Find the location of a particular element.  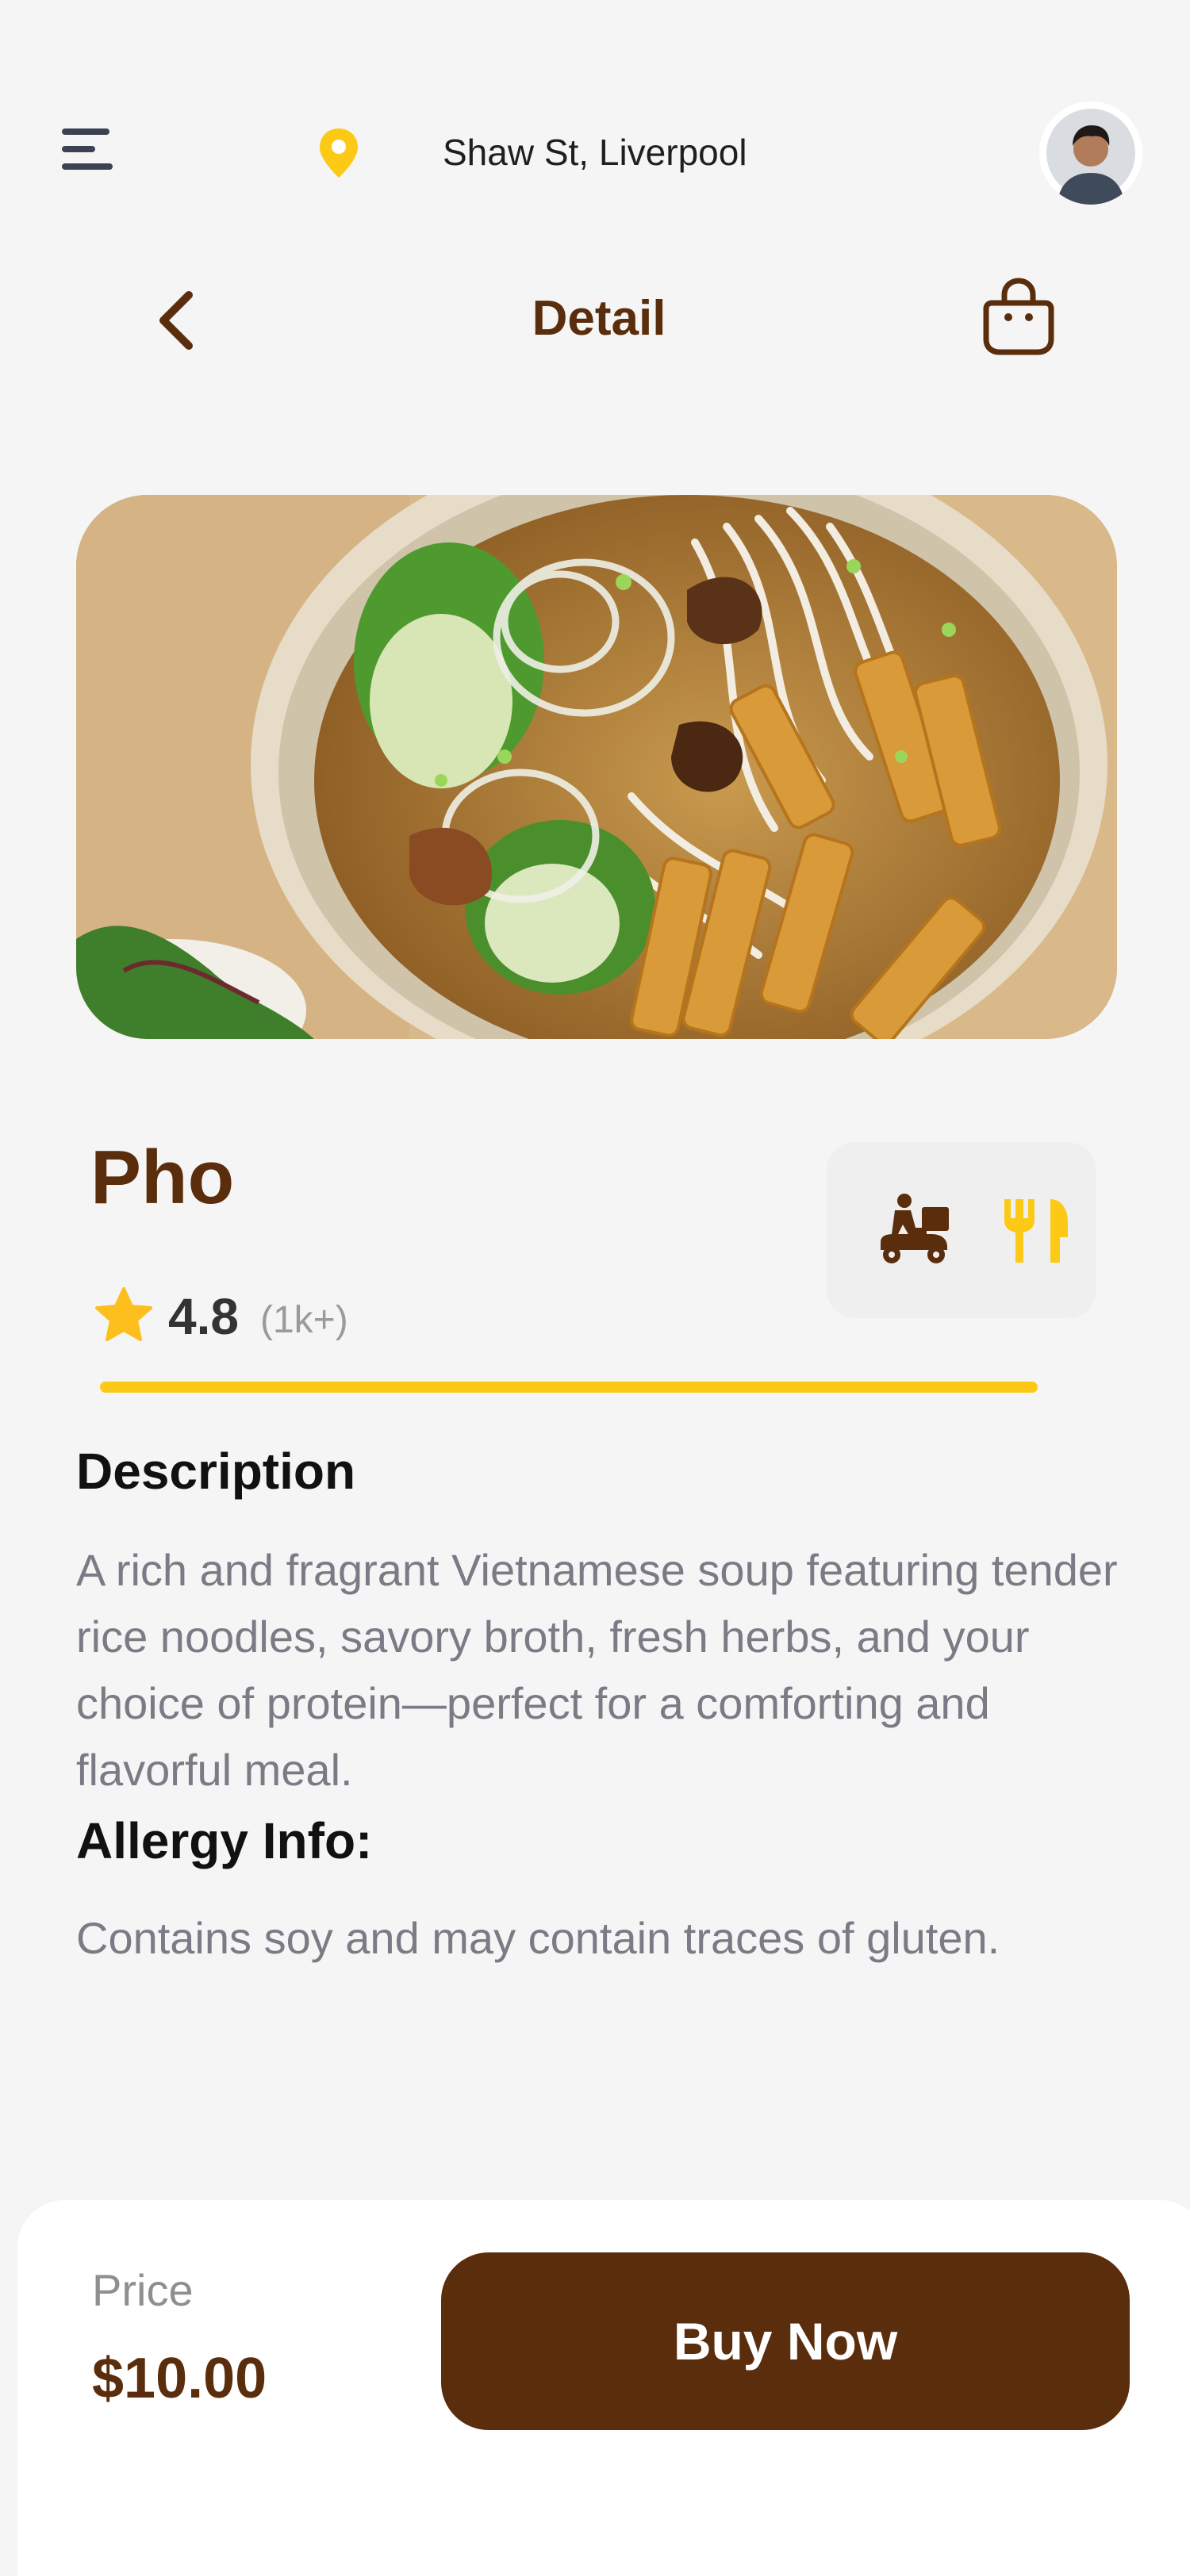

allergy-title: Allergy Info: is located at coordinates (224, 1841).